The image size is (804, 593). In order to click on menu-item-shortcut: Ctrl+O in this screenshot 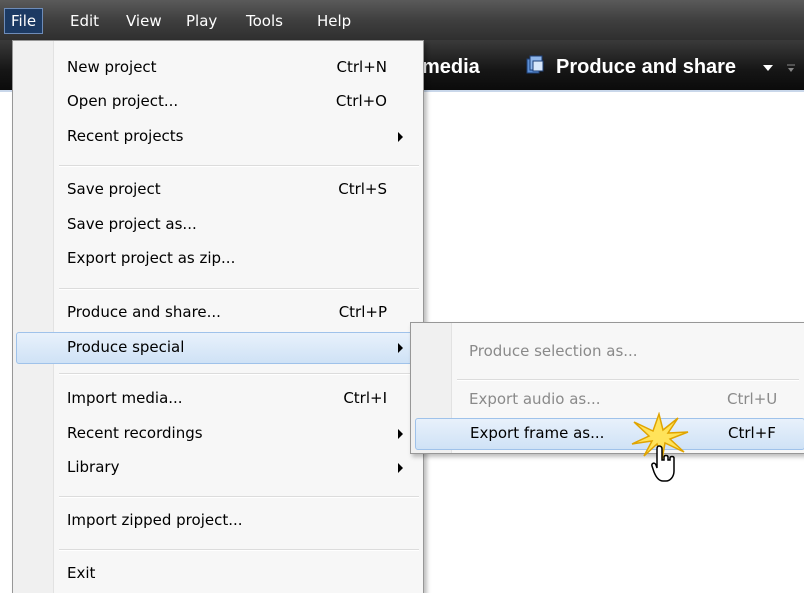, I will do `click(361, 101)`.